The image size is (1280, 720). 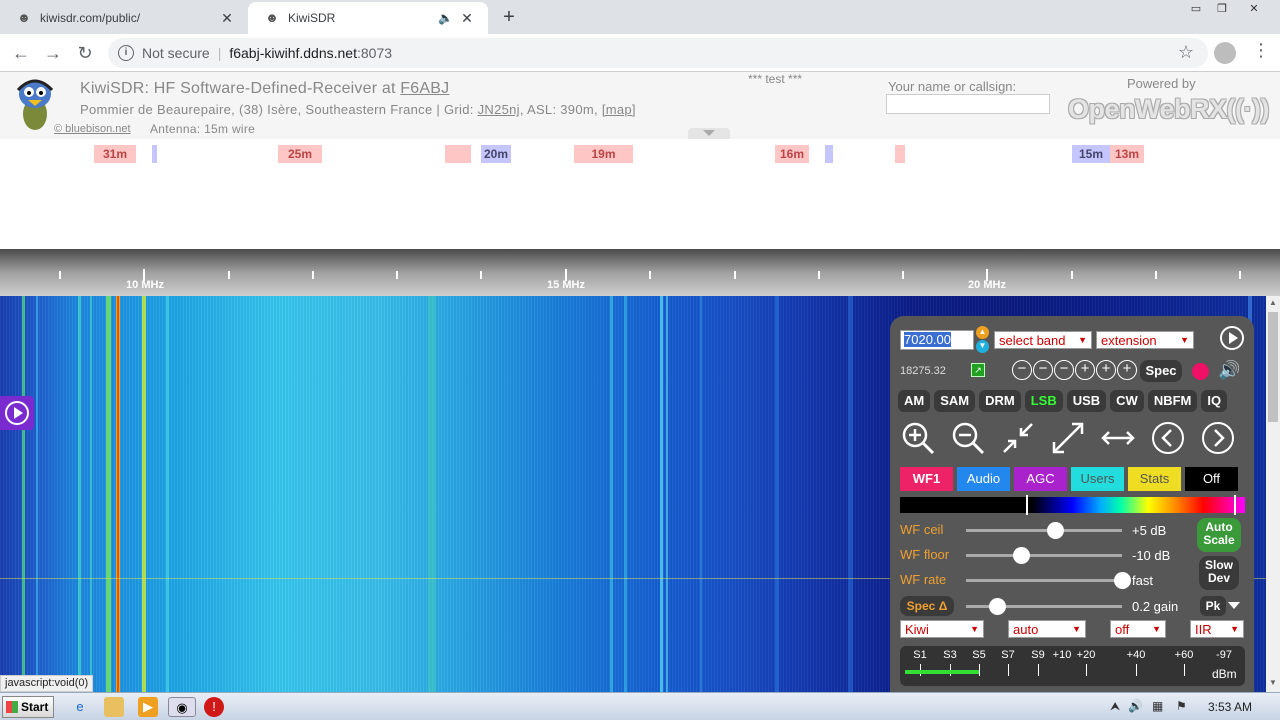 I want to click on step-down-medium-icon: −, so click(x=1043, y=370).